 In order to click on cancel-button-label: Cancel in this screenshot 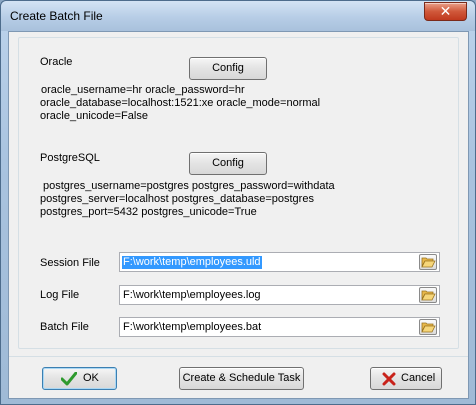, I will do `click(418, 378)`.